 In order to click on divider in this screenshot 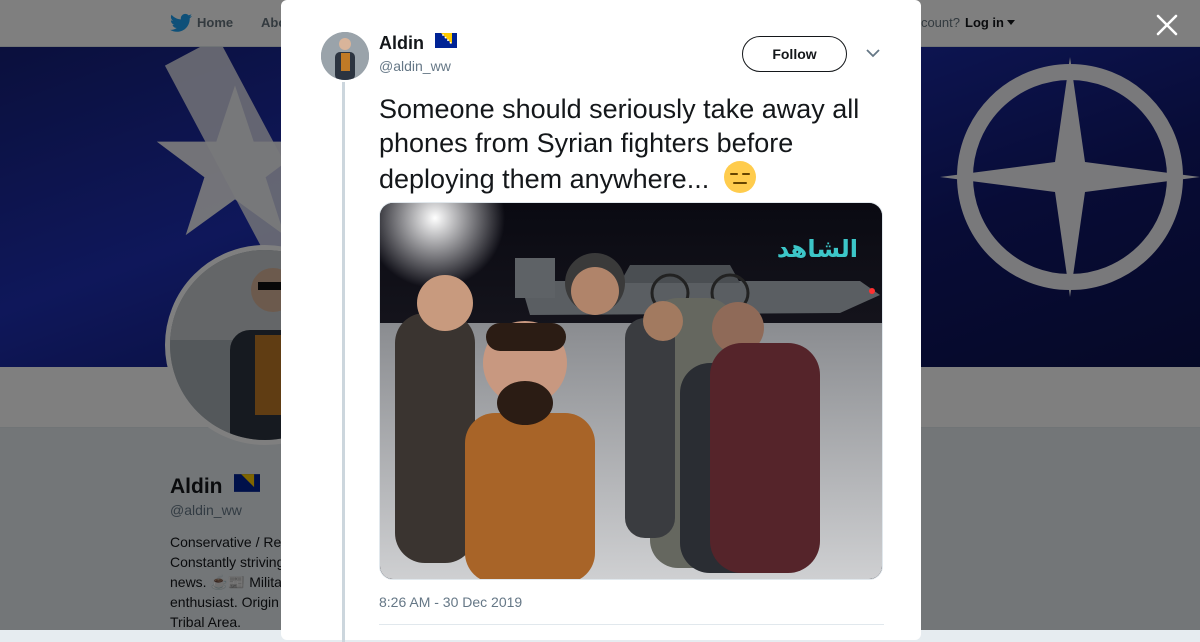, I will do `click(631, 624)`.